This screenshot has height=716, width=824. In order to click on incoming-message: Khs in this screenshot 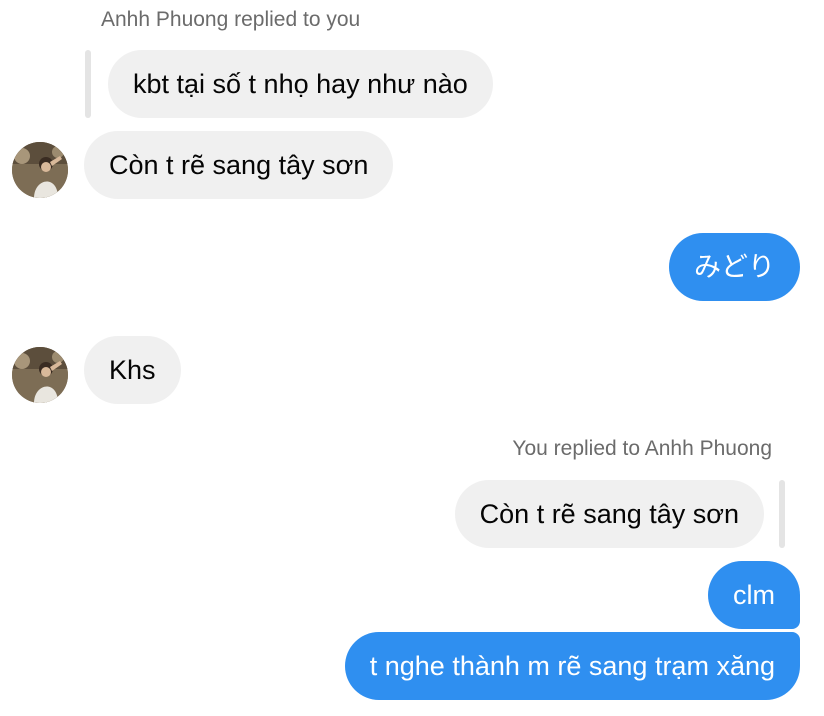, I will do `click(132, 370)`.